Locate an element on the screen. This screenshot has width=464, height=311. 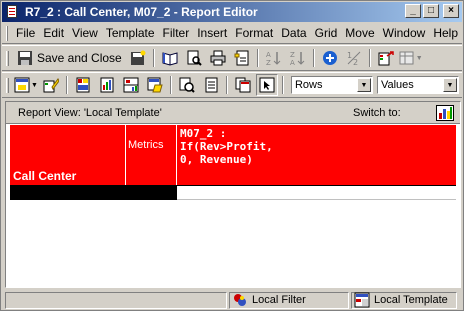
row-metric-cell is located at coordinates (316, 192).